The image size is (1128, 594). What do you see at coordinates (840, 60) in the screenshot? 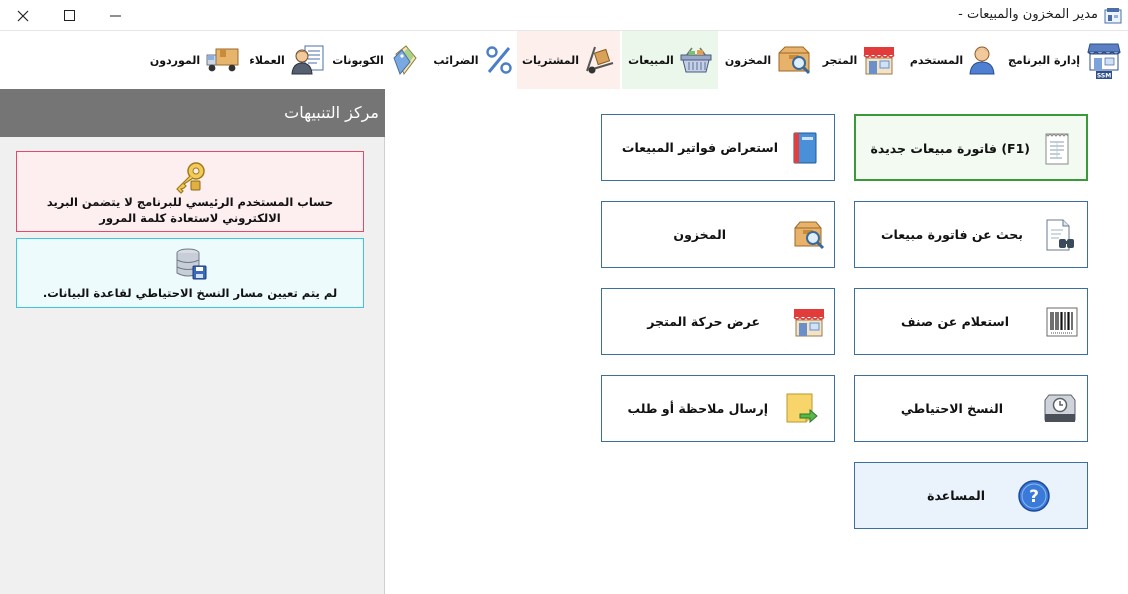
I see `ribbon-label: المتجر` at bounding box center [840, 60].